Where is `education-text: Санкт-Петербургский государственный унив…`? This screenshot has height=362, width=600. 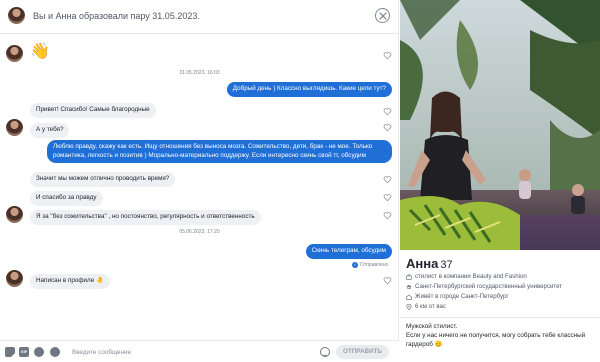
education-text: Санкт-Петербургский государственный унив… is located at coordinates (489, 286).